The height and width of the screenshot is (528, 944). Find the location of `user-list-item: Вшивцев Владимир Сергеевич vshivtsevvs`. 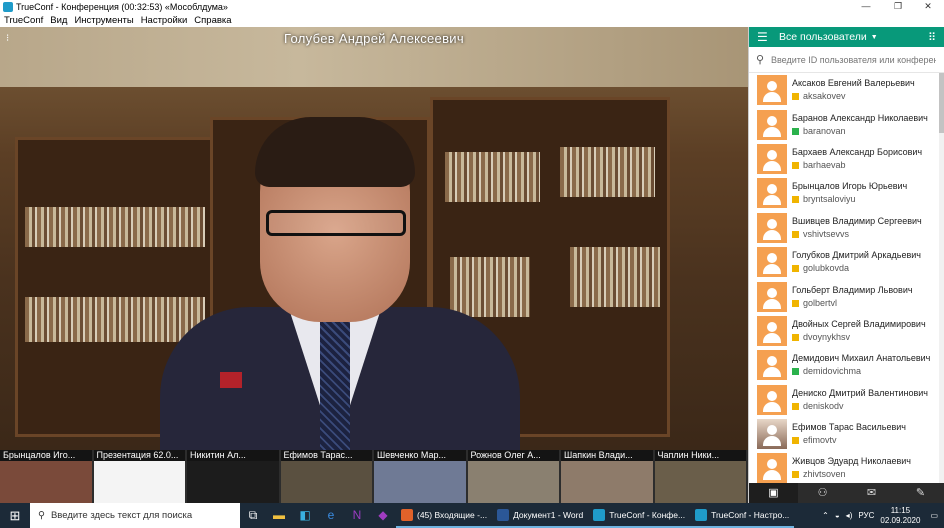

user-list-item: Вшивцев Владимир Сергеевич vshivtsevvs is located at coordinates (844, 228).